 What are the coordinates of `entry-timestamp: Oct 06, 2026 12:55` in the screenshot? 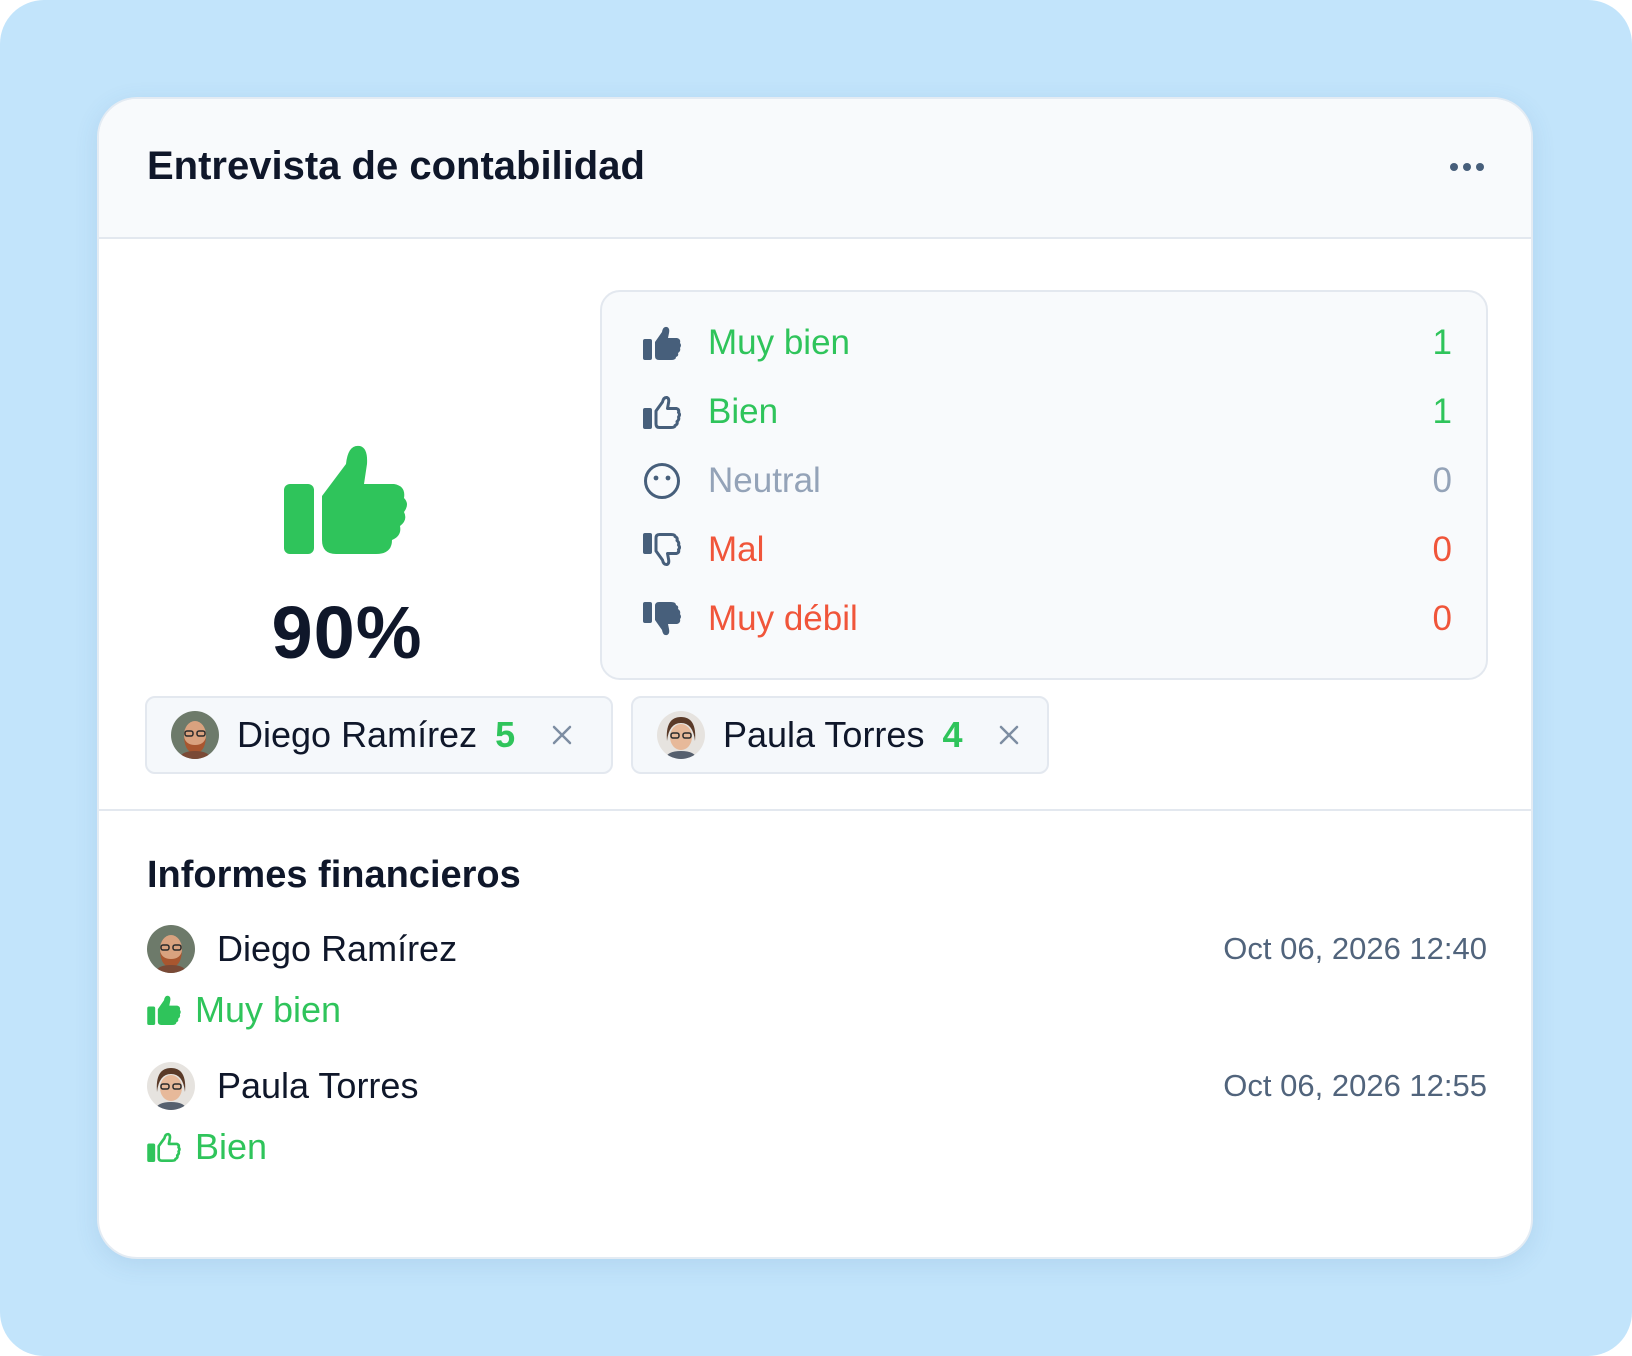 It's located at (1355, 1085).